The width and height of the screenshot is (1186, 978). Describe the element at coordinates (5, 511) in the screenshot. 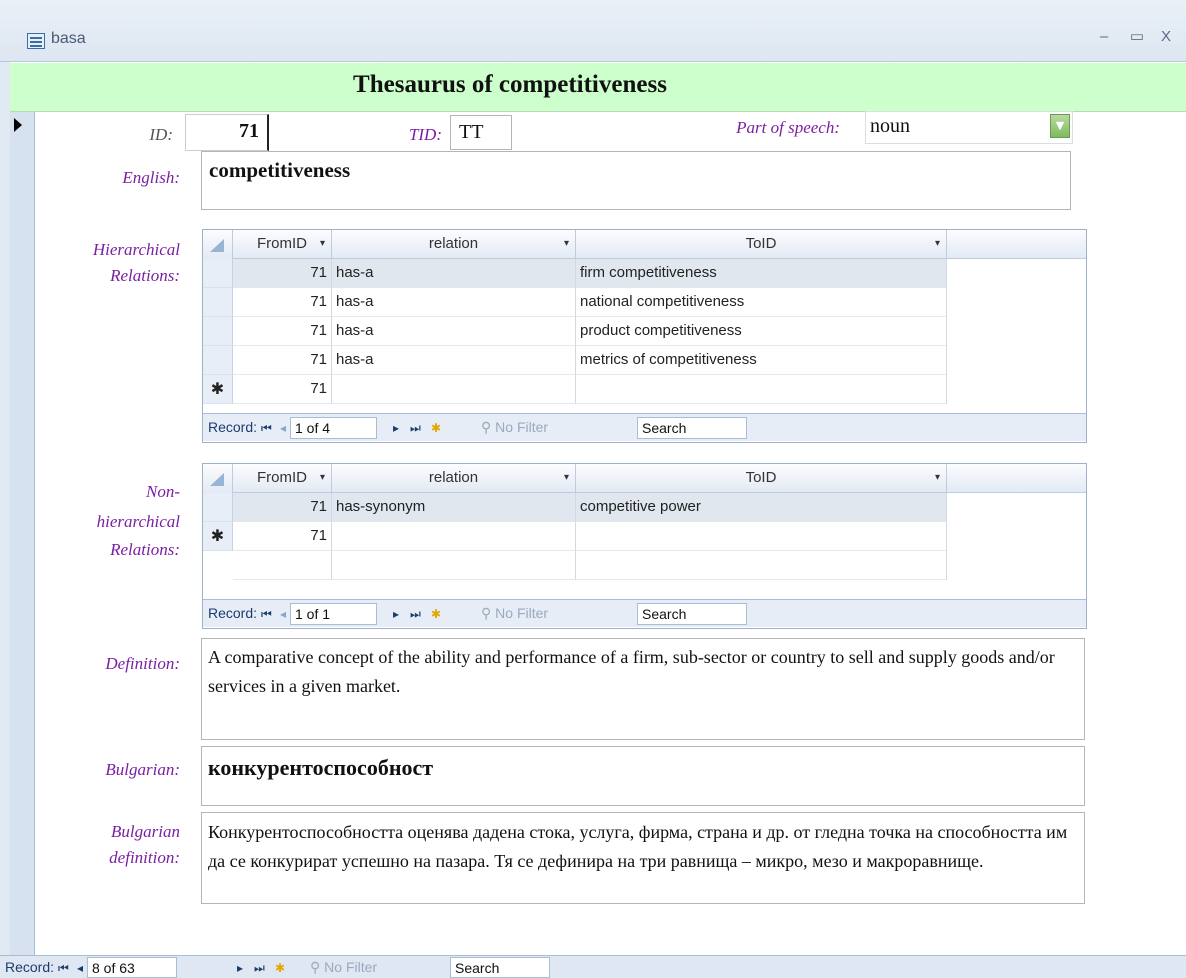

I see `window-left-border` at that location.